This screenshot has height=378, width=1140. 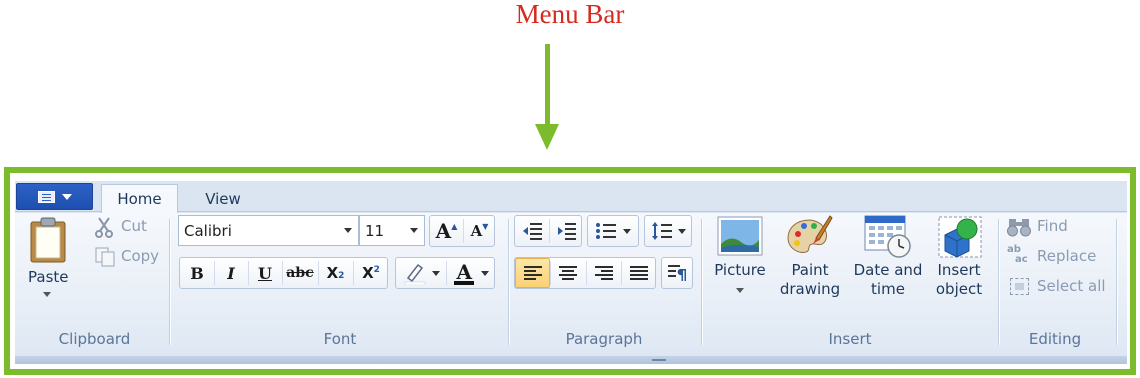 I want to click on font-size-value: 11, so click(x=375, y=230).